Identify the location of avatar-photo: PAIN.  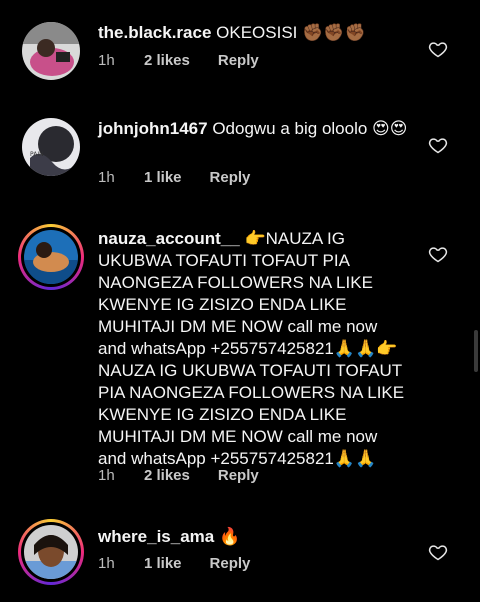
(51, 147).